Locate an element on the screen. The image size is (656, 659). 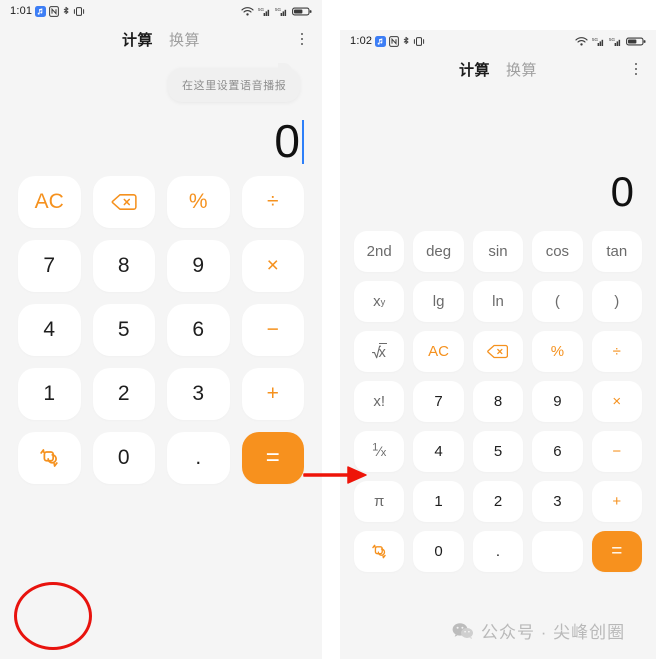
status-bar-left: 1:02 is located at coordinates (387, 41).